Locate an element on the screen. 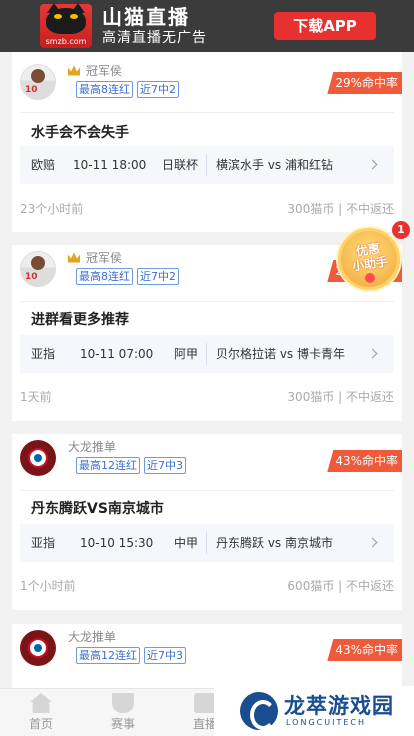 Image resolution: width=414 pixels, height=736 pixels. live-icon is located at coordinates (205, 703).